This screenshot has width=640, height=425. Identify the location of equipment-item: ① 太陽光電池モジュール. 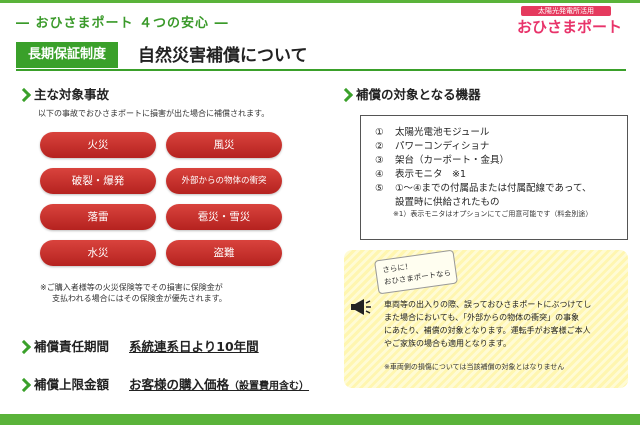
(432, 132).